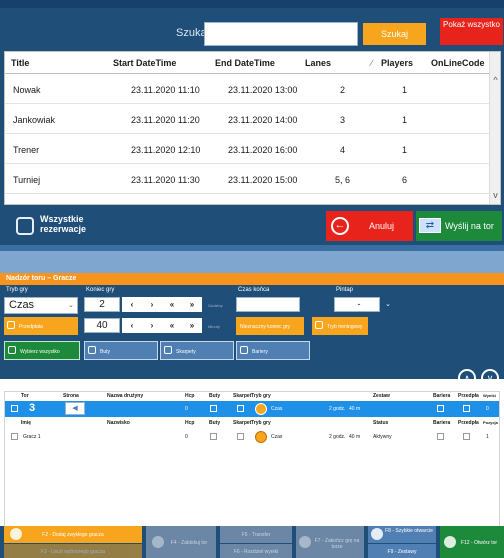  What do you see at coordinates (340, 226) in the screenshot?
I see `back-arrow-icon: ←` at bounding box center [340, 226].